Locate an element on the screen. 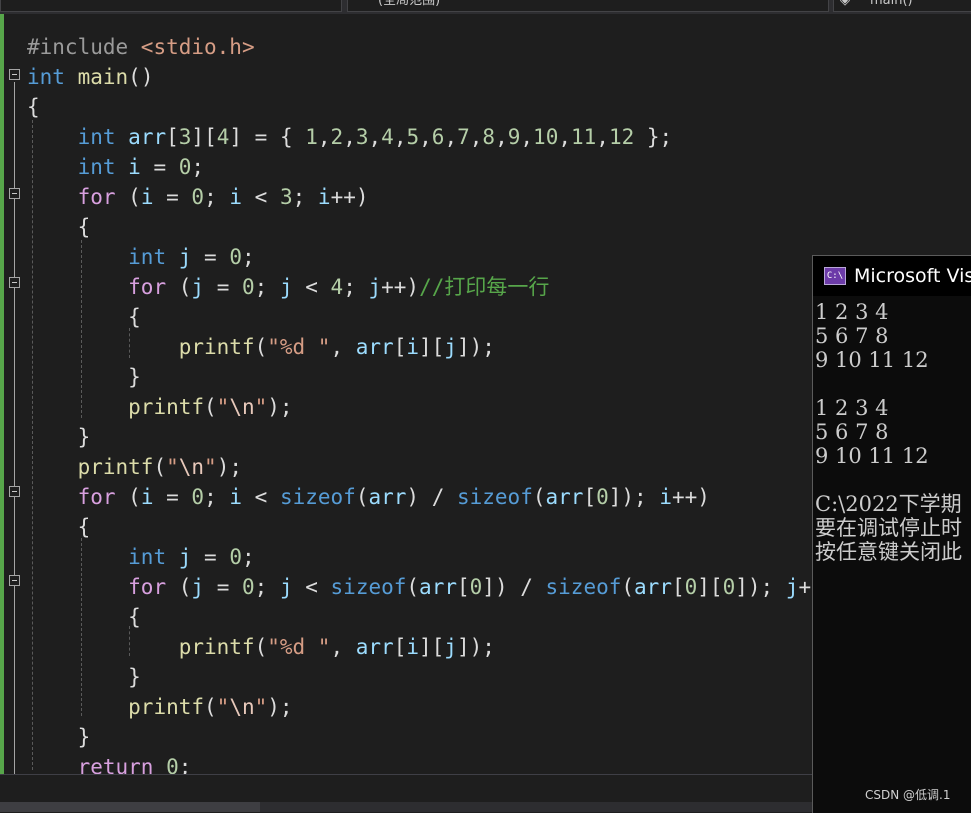  cube-icon: ◈ is located at coordinates (845, 4).